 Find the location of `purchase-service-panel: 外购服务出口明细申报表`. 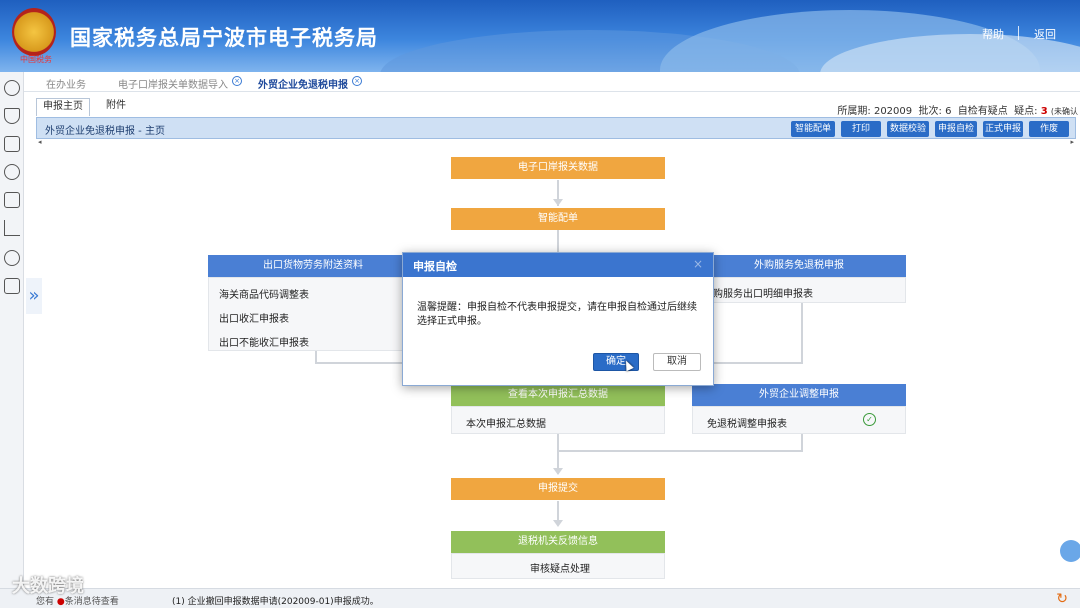

purchase-service-panel: 外购服务出口明细申报表 is located at coordinates (799, 290).